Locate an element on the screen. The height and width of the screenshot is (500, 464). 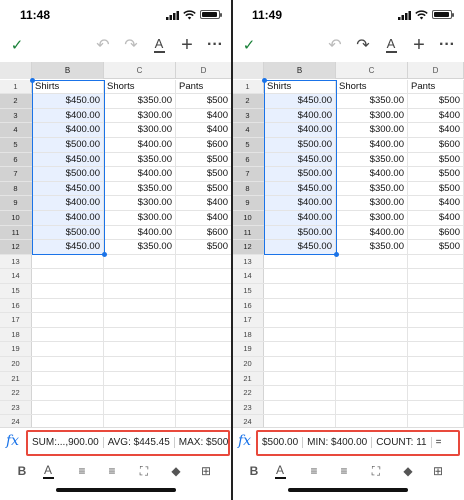
row-number: 9 is located at coordinates (16, 203).